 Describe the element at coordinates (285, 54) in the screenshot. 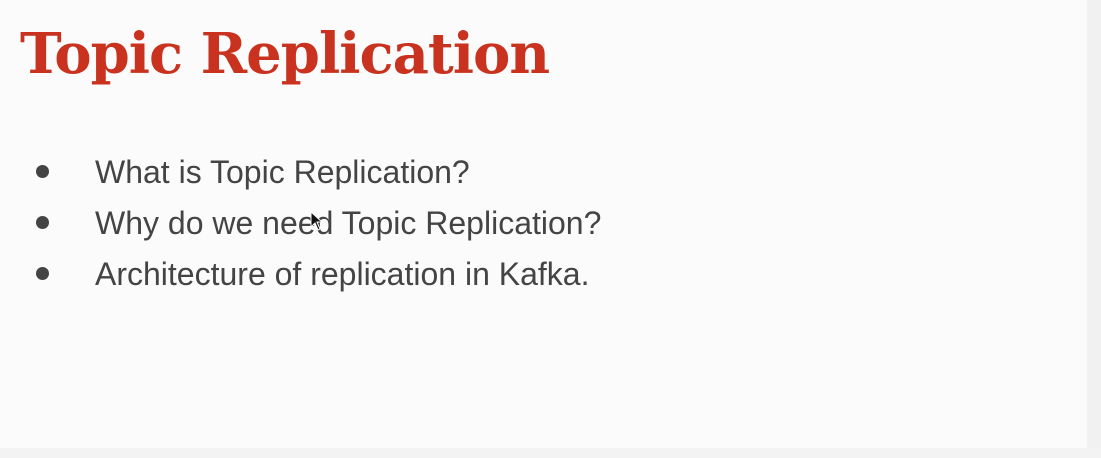

I see `slide-title: Topic Replication` at that location.